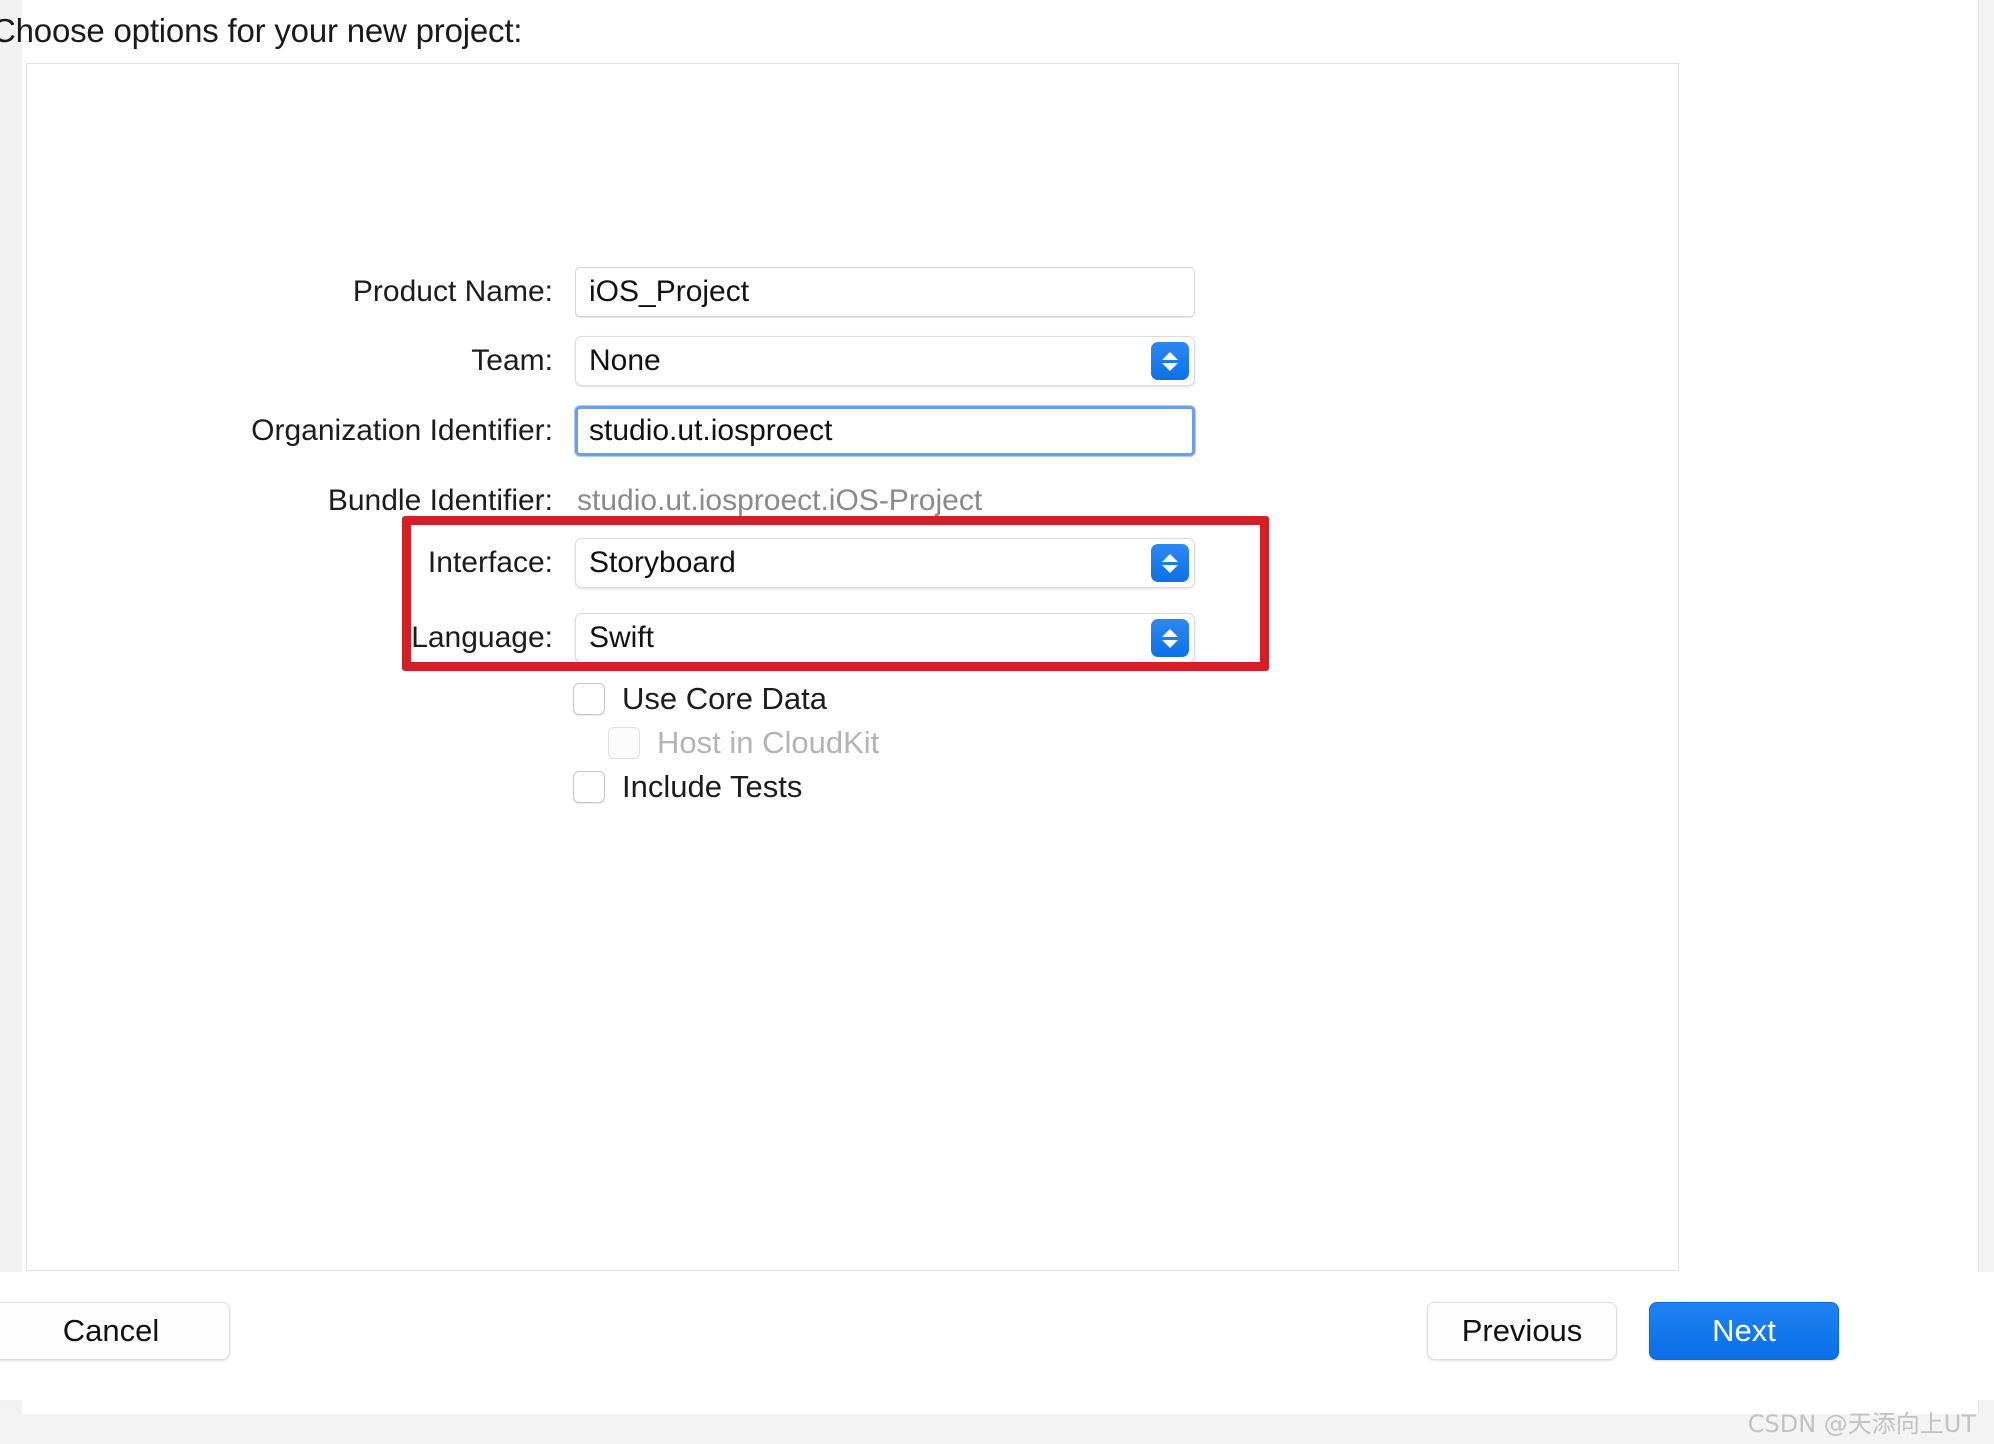 This screenshot has width=1994, height=1444. What do you see at coordinates (1986, 722) in the screenshot?
I see `right-gutter` at bounding box center [1986, 722].